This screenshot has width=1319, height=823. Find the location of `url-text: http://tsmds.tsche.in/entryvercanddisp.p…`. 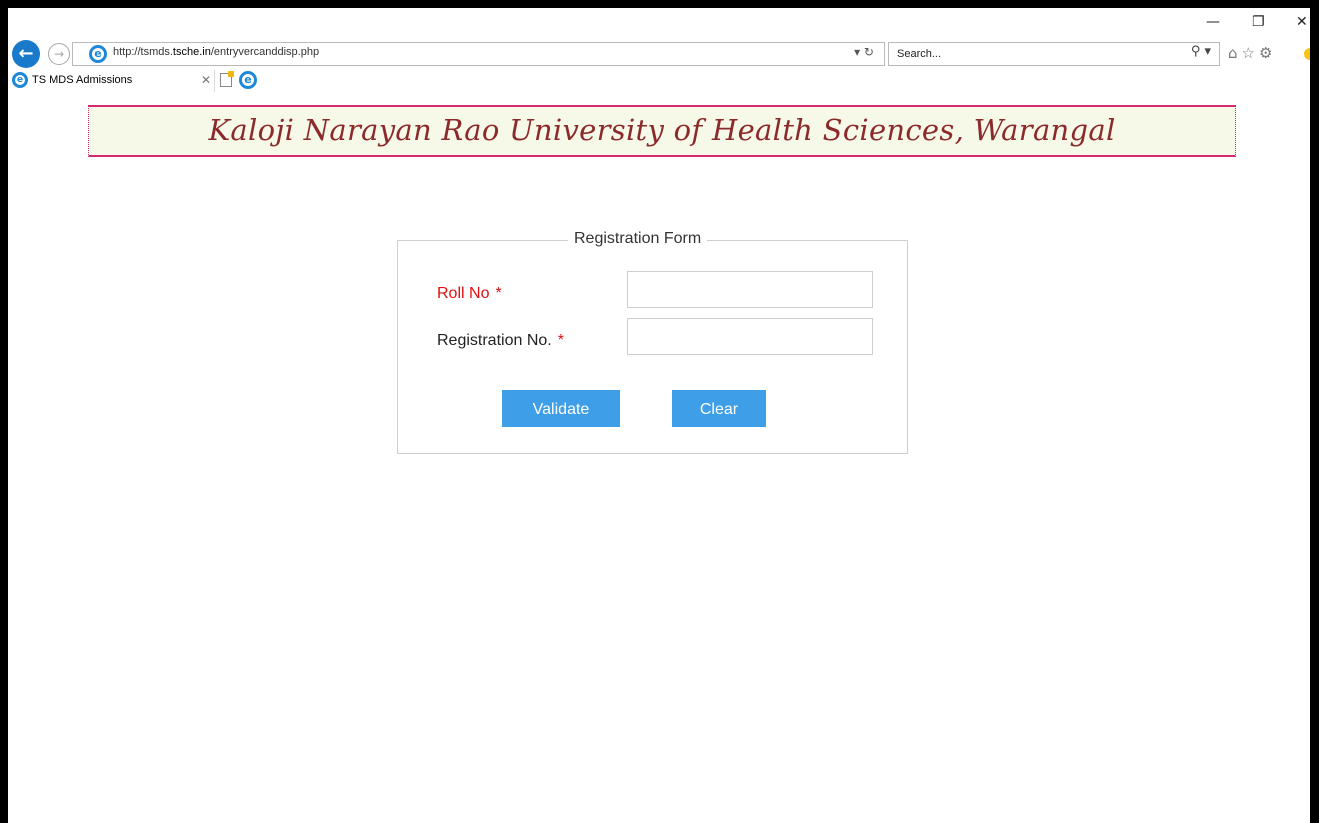

url-text: http://tsmds.tsche.in/entryvercanddisp.p… is located at coordinates (216, 52).